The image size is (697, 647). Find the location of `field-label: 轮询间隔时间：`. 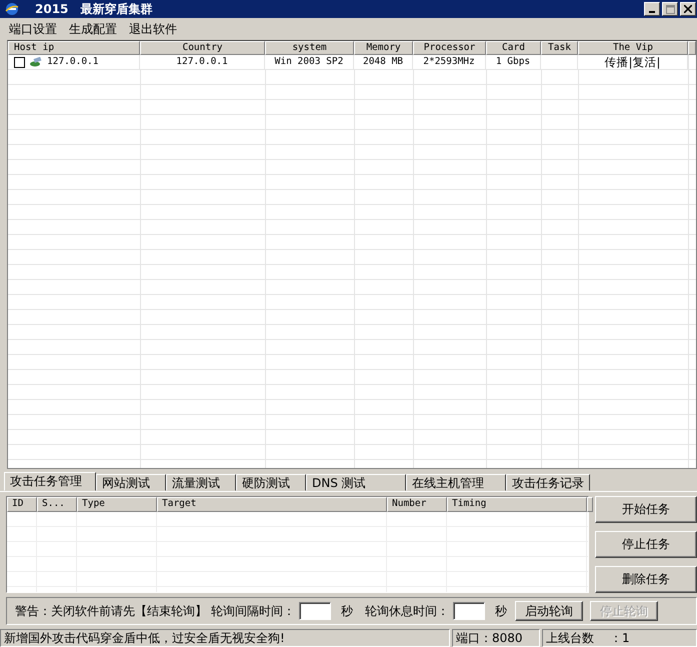

field-label: 轮询间隔时间： is located at coordinates (253, 611).